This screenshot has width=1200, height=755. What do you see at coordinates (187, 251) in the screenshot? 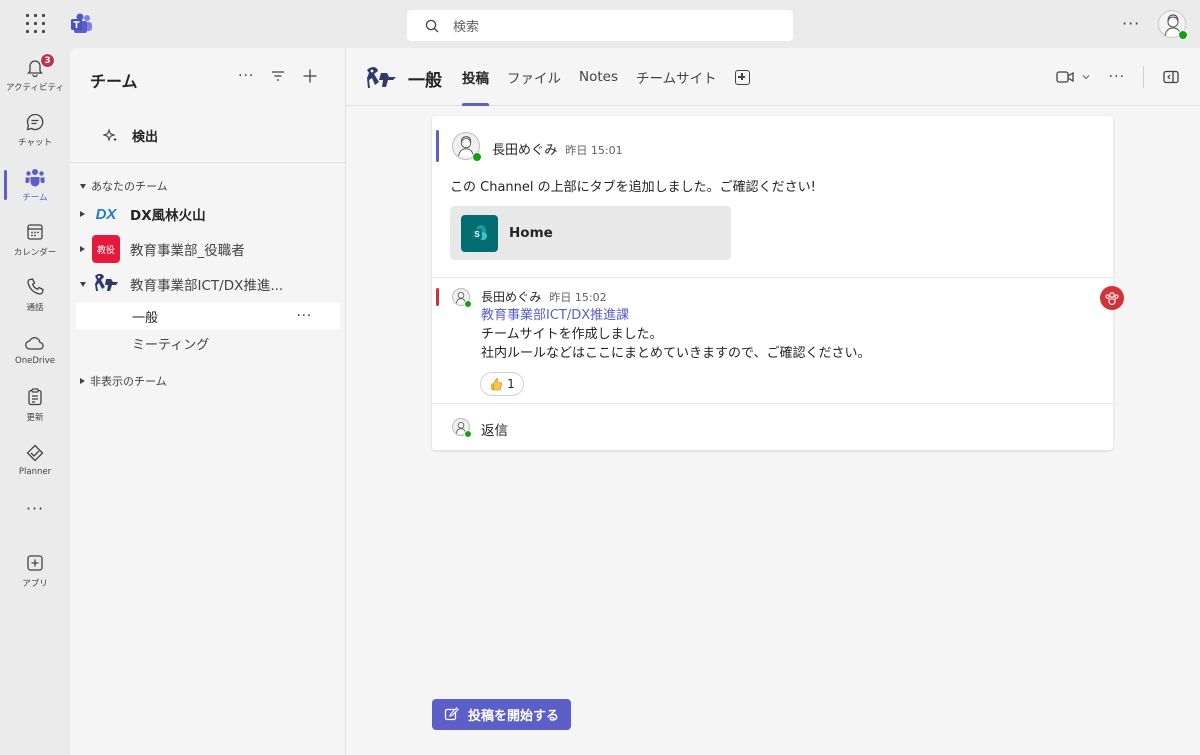
I see `team-name: 教育事業部_役職者` at bounding box center [187, 251].